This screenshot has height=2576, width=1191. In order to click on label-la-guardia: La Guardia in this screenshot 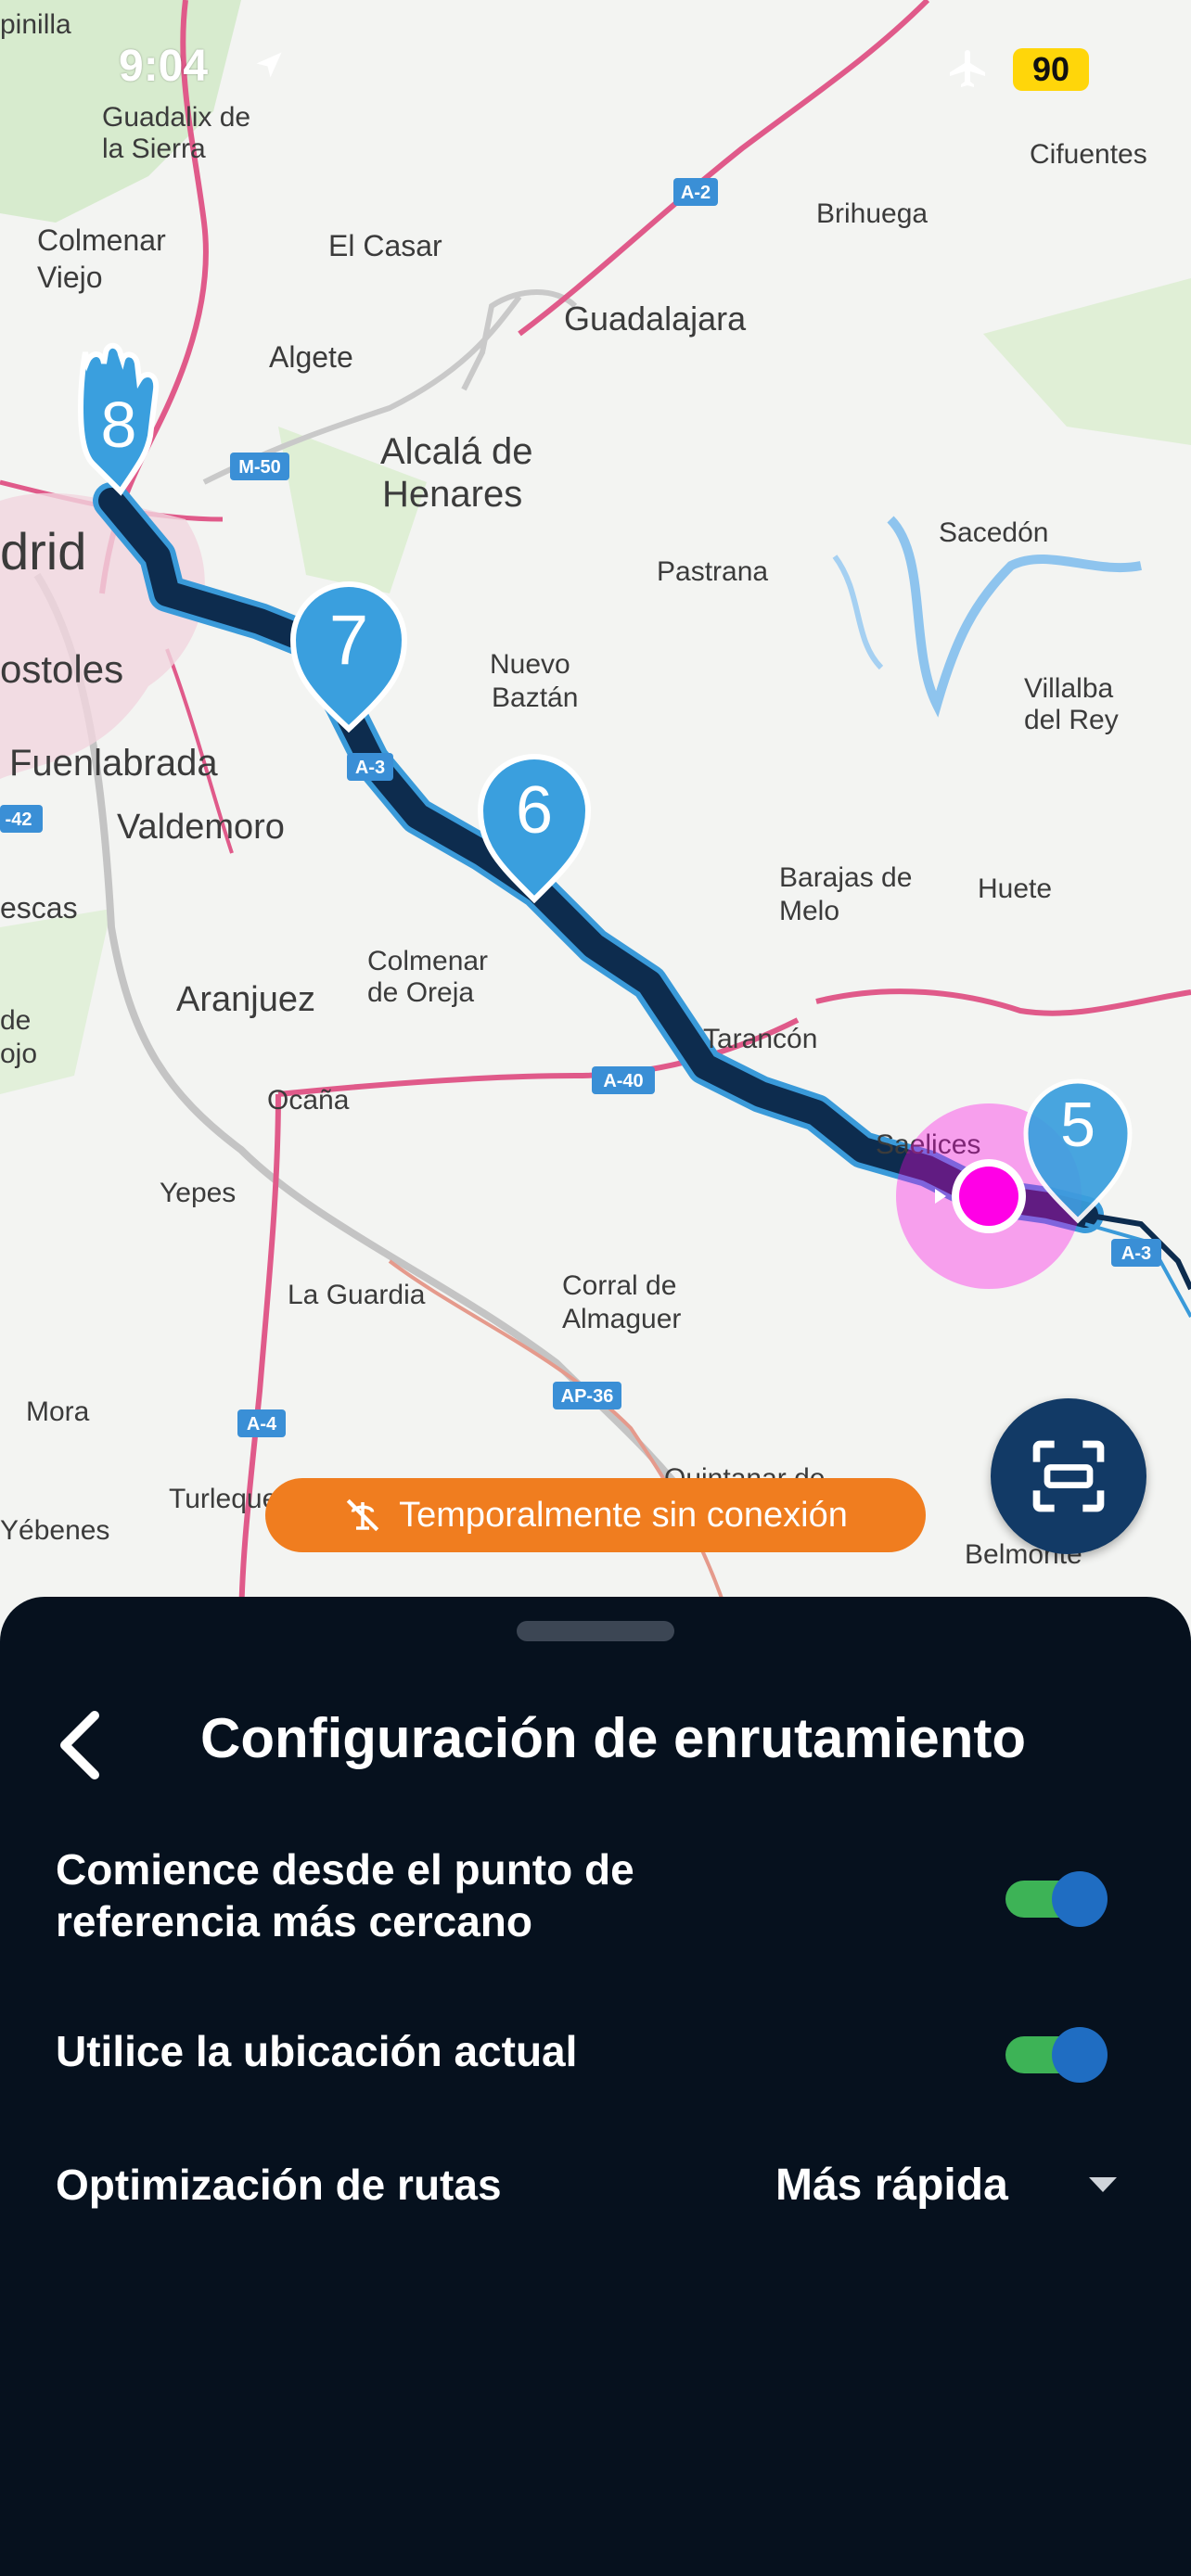, I will do `click(357, 1295)`.